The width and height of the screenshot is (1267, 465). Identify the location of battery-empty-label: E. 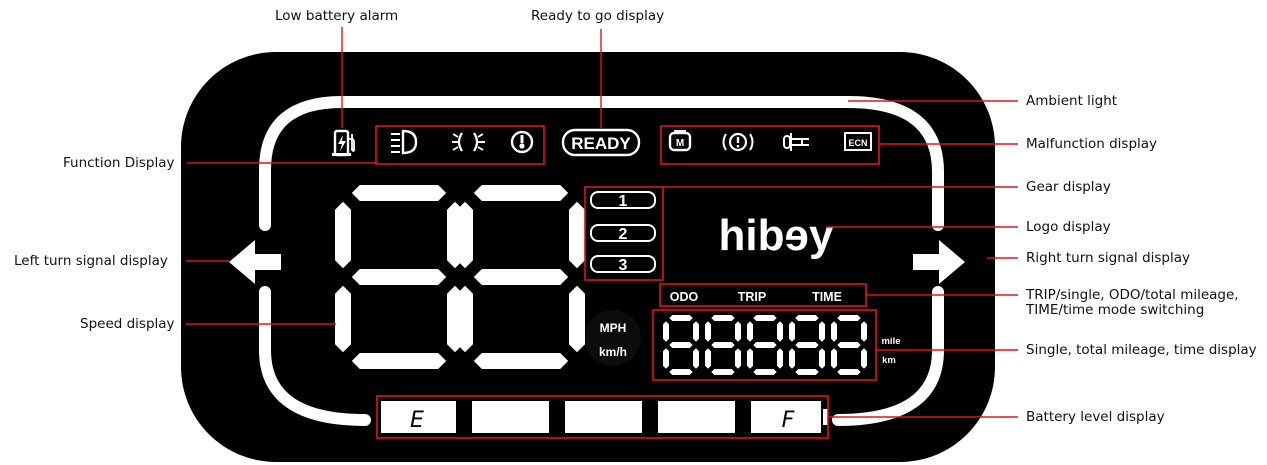
(417, 420).